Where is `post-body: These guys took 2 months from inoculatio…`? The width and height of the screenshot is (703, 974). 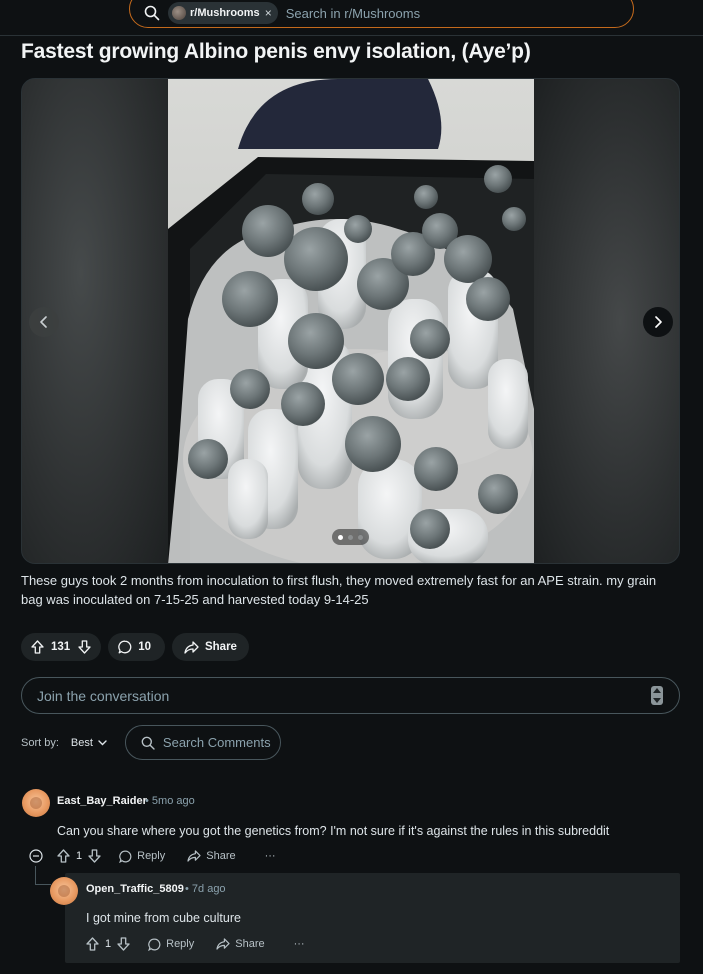 post-body: These guys took 2 months from inoculatio… is located at coordinates (339, 590).